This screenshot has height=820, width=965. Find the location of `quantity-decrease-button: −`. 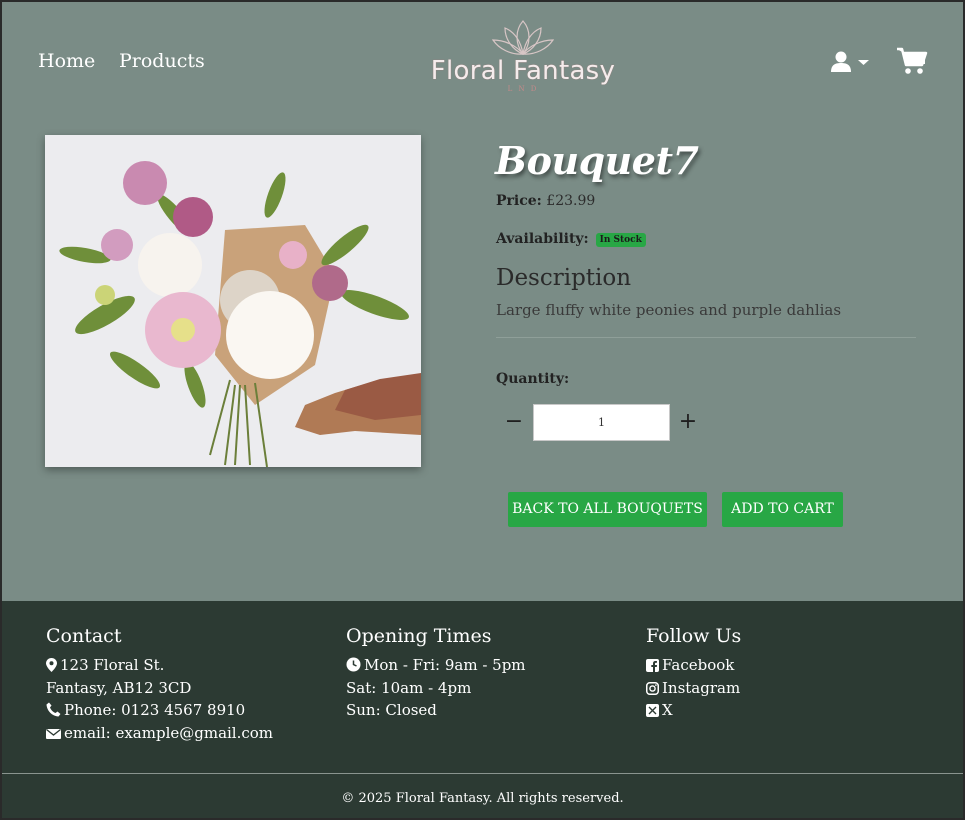

quantity-decrease-button: − is located at coordinates (514, 422).